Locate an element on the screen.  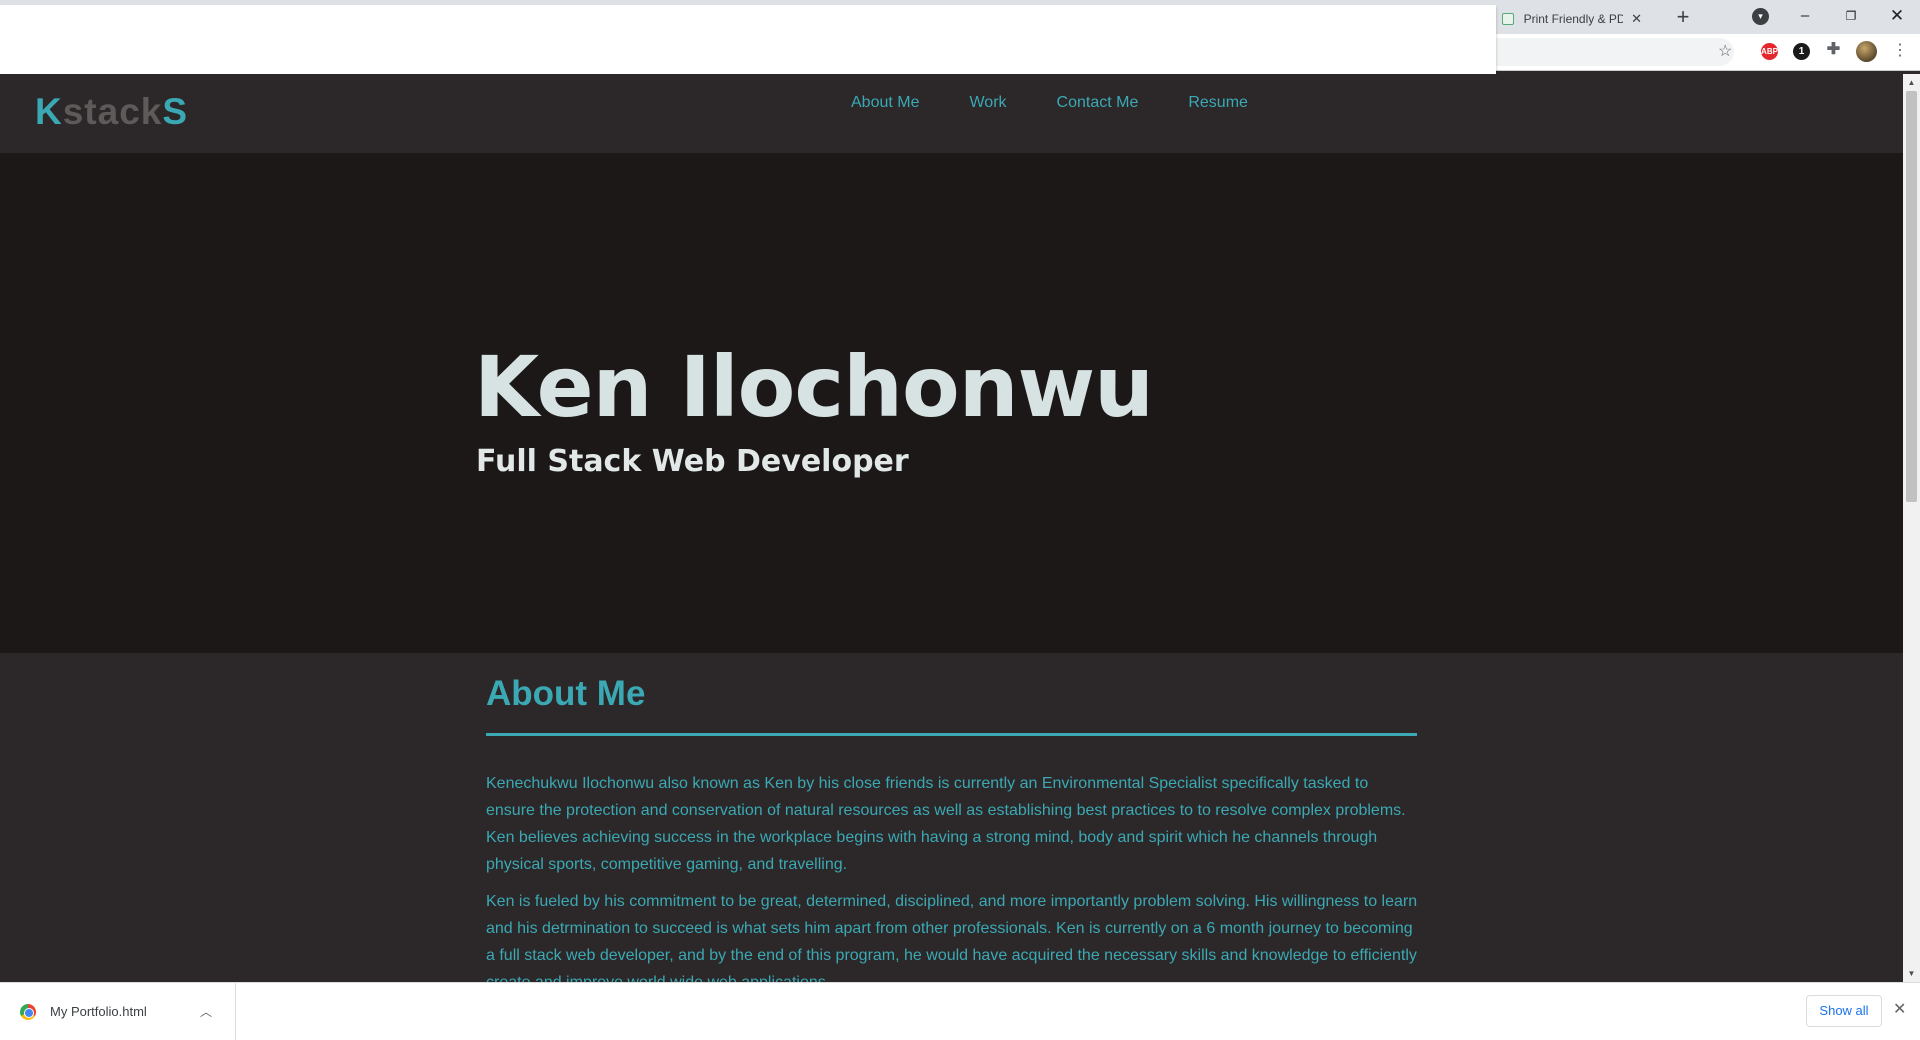
logo-letter-k: K is located at coordinates (49, 111).